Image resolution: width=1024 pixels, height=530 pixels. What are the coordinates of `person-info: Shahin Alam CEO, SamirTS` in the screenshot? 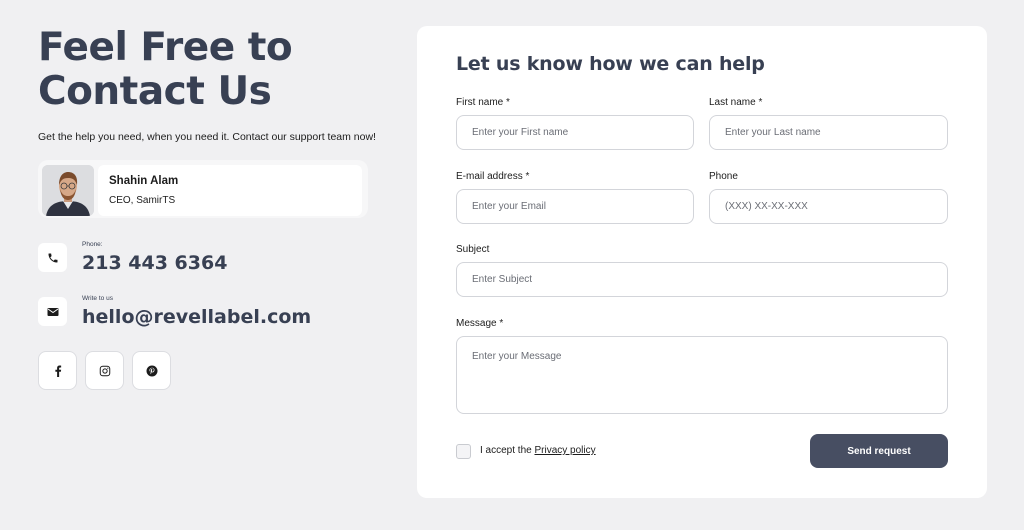 It's located at (230, 190).